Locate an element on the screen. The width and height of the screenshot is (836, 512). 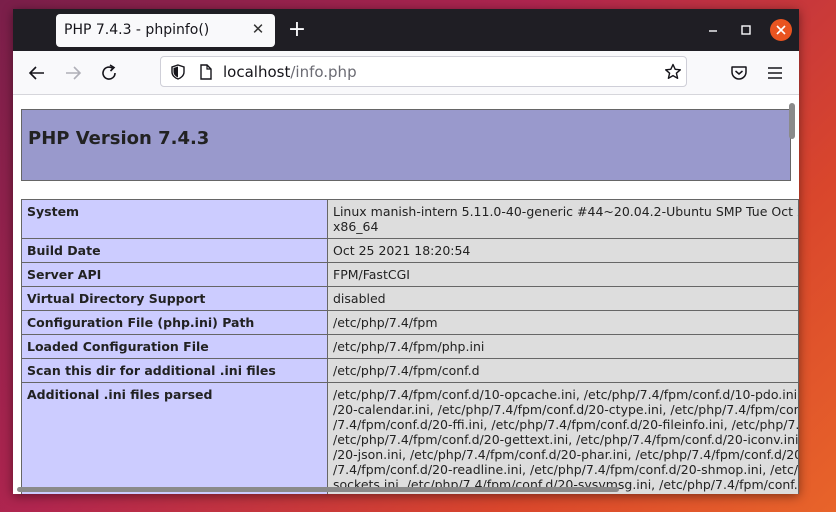
address-bar: localhost/info.php is located at coordinates (423, 71).